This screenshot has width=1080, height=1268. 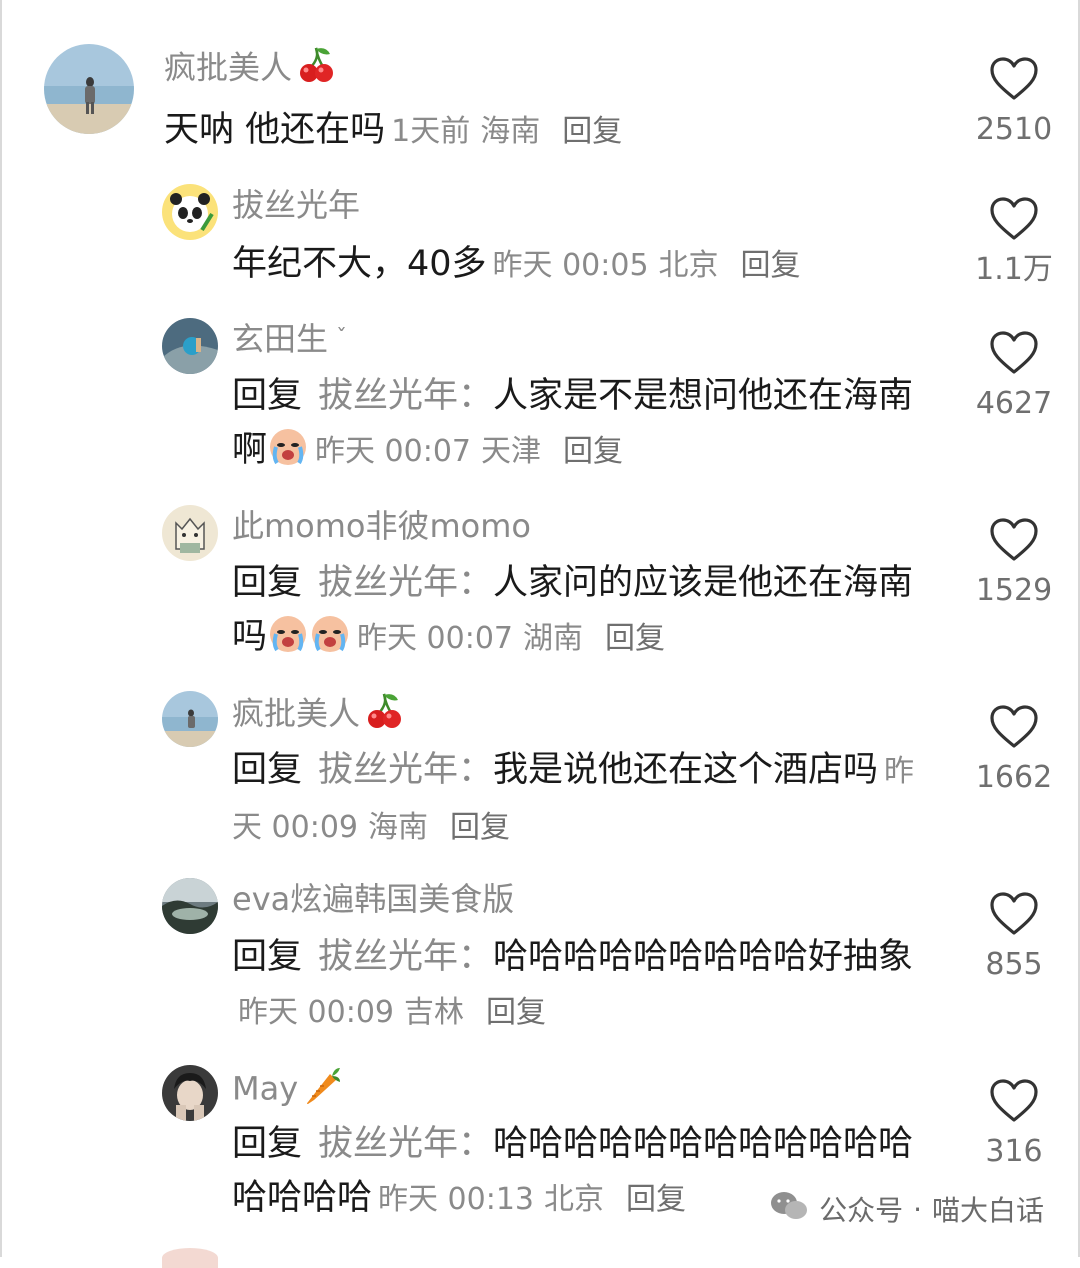 What do you see at coordinates (1014, 1151) in the screenshot?
I see `like-count: 316` at bounding box center [1014, 1151].